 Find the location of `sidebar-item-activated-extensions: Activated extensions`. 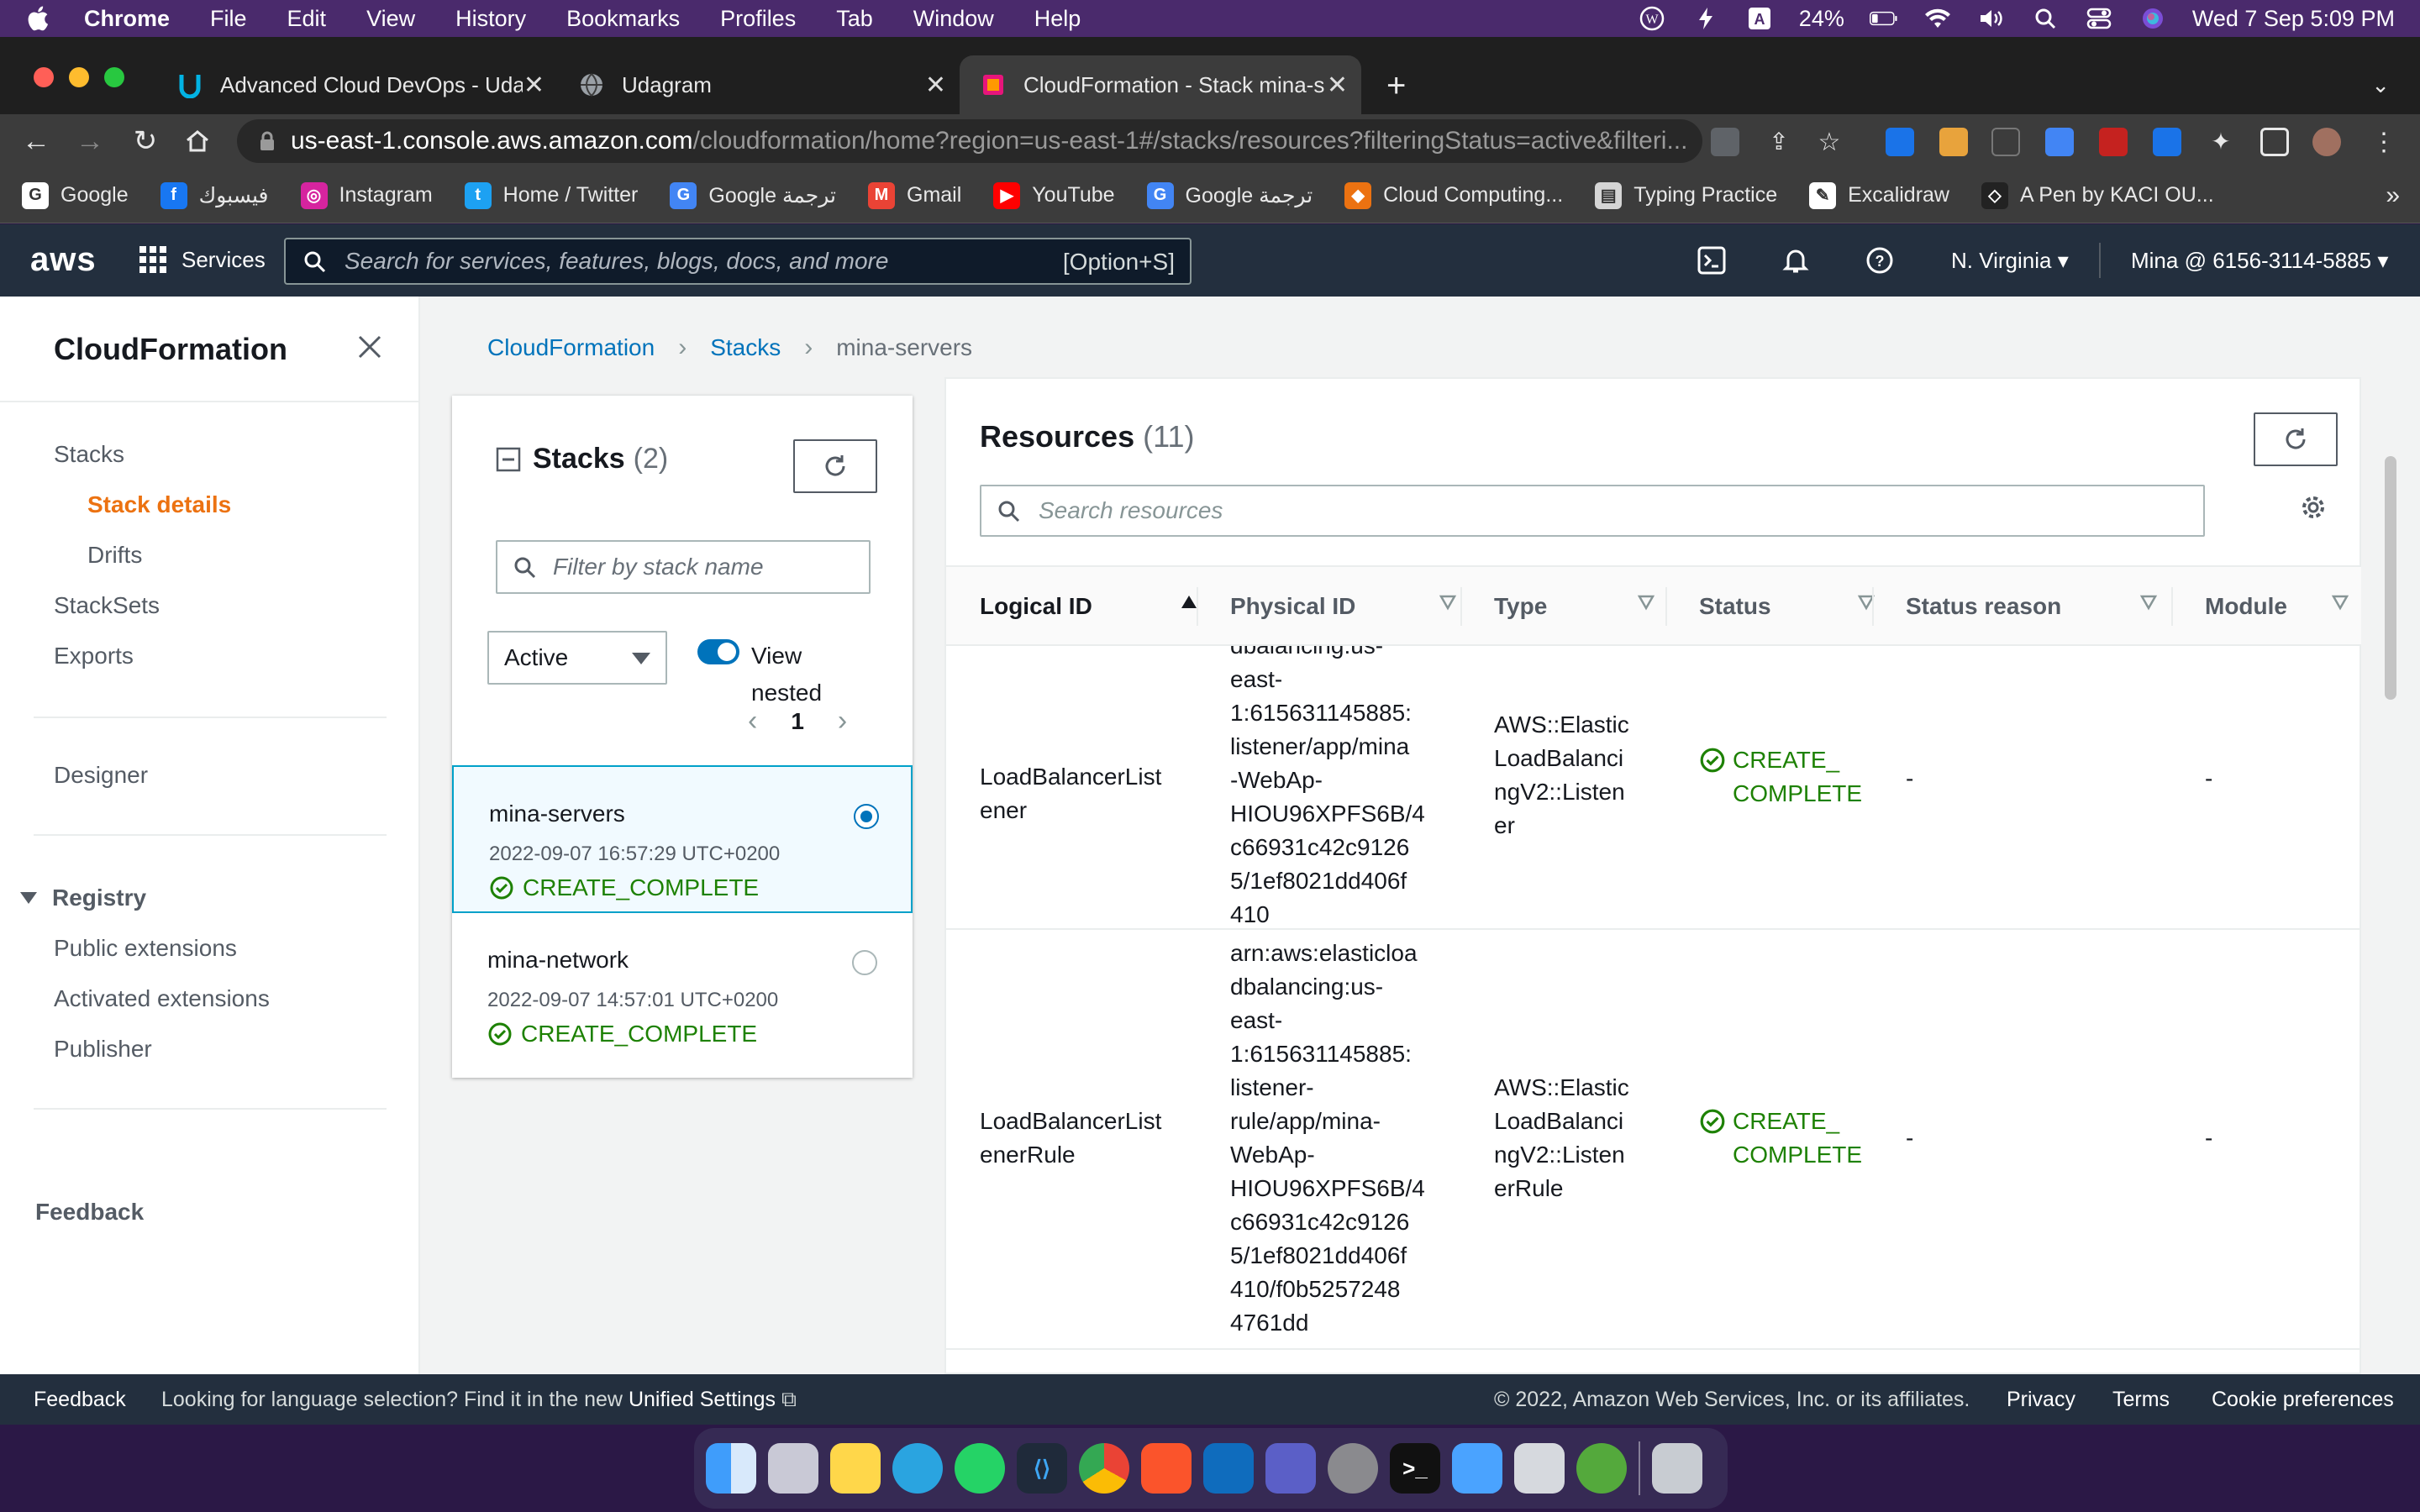

sidebar-item-activated-extensions: Activated extensions is located at coordinates (162, 998).